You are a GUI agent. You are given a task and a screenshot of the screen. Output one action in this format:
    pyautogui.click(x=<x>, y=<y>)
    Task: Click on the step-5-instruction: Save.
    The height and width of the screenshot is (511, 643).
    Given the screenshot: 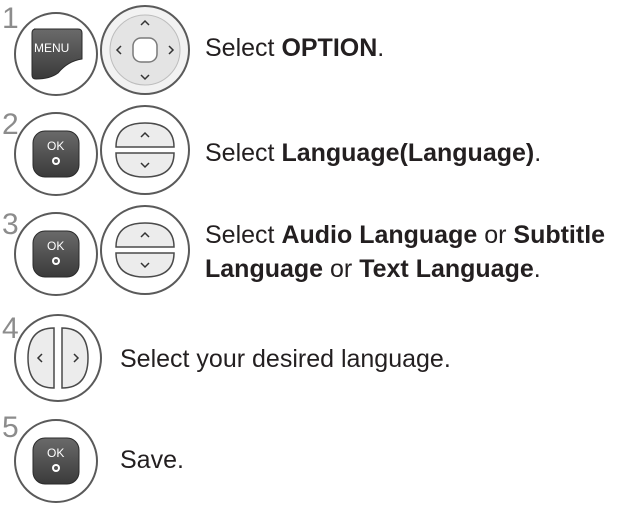 What is the action you would take?
    pyautogui.click(x=152, y=460)
    